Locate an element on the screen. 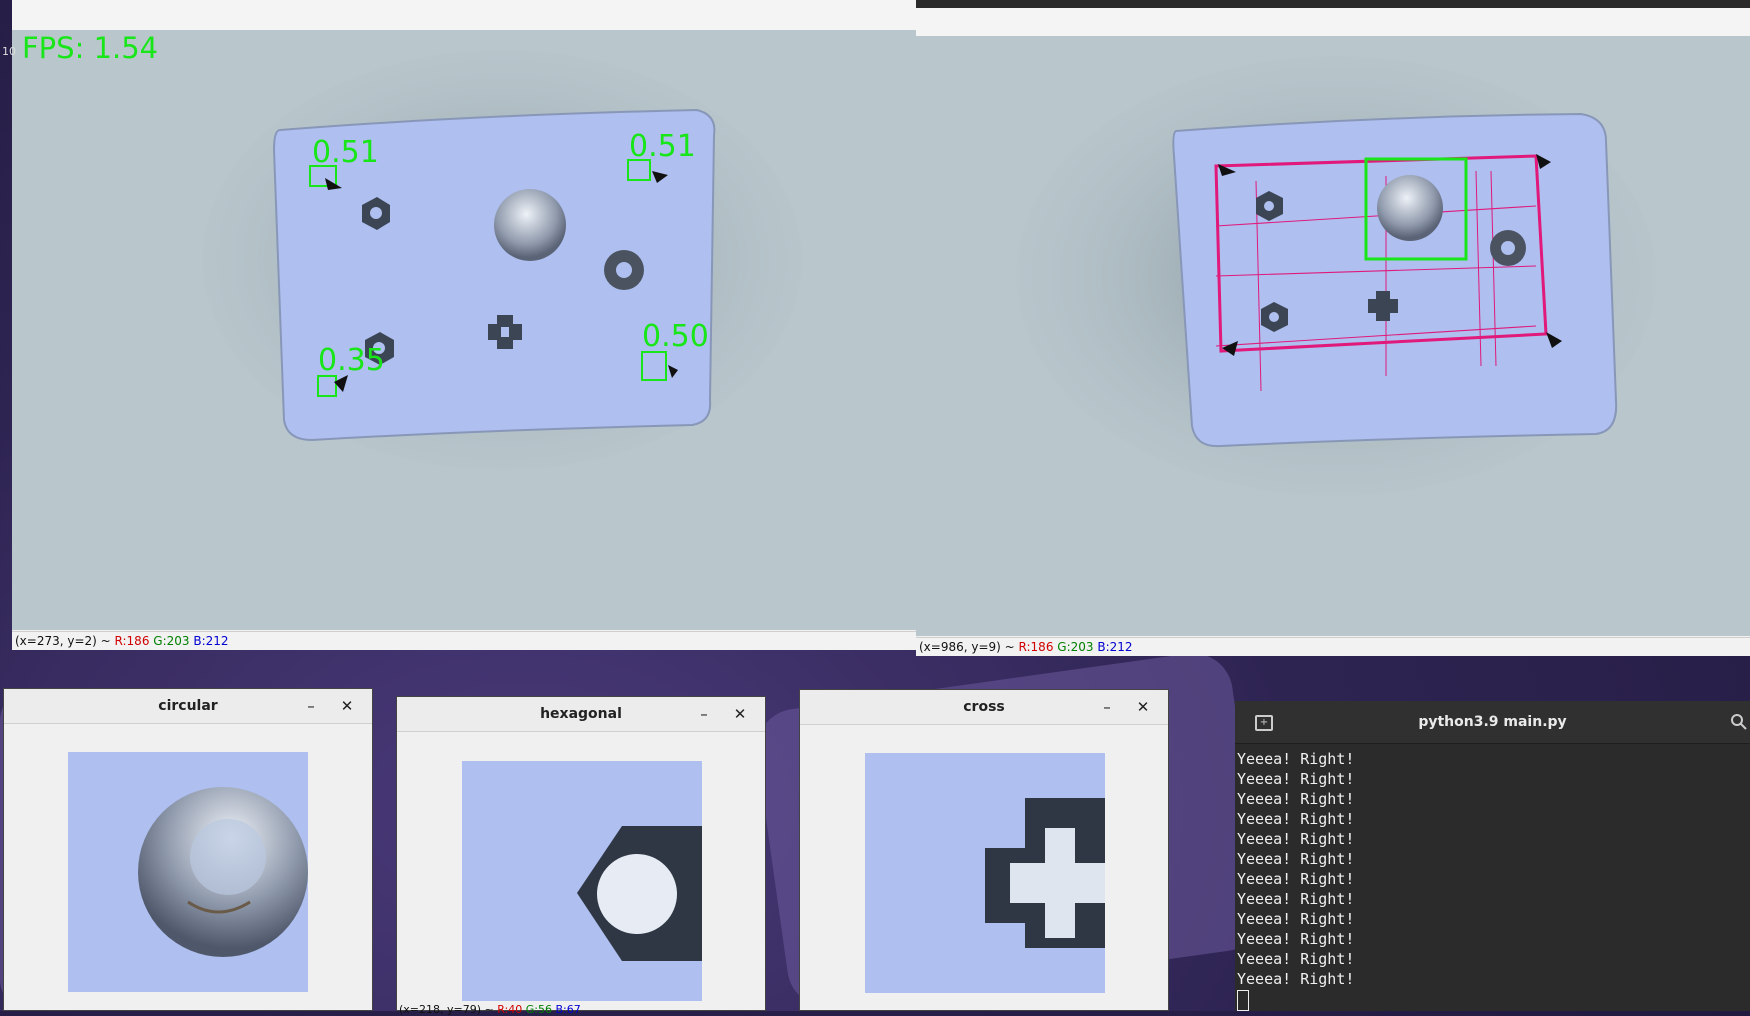 The height and width of the screenshot is (1016, 1750). pixel-red: R:40 is located at coordinates (510, 1009).